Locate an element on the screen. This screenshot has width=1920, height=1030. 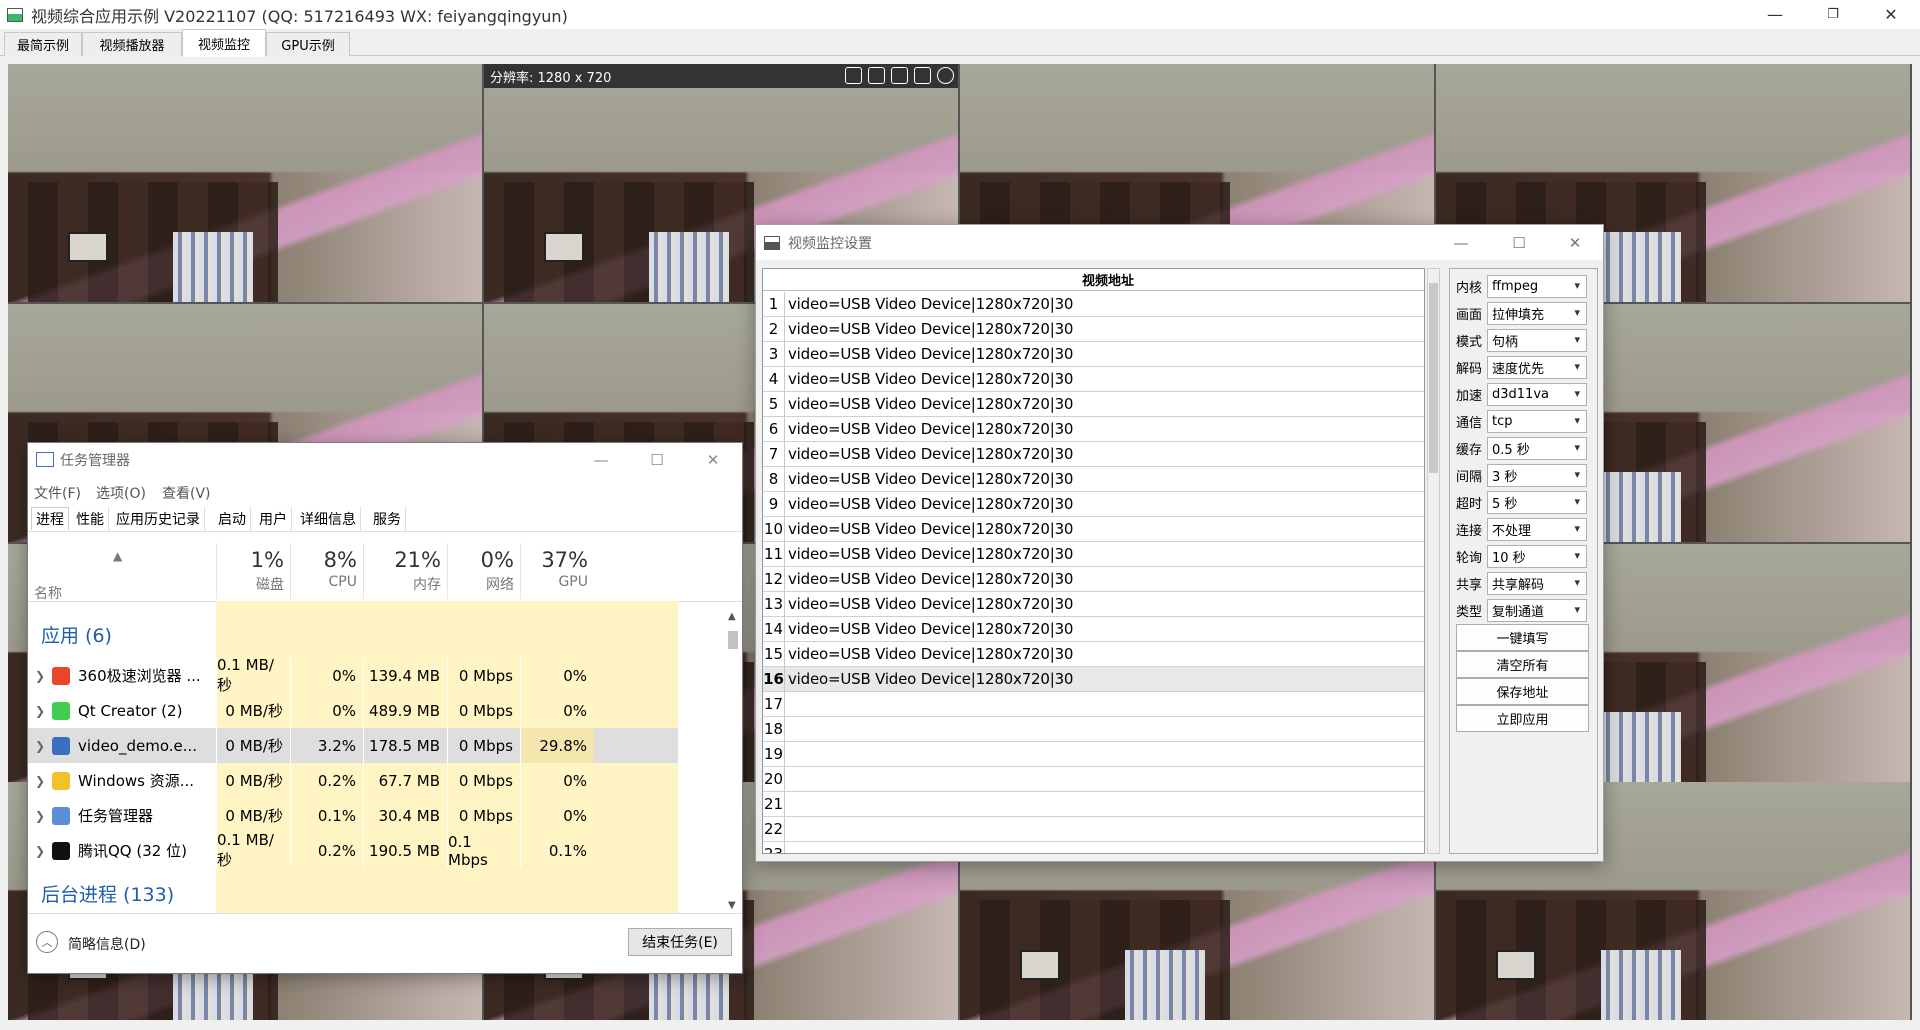
option-combobox: 5 秒 is located at coordinates (1537, 502).